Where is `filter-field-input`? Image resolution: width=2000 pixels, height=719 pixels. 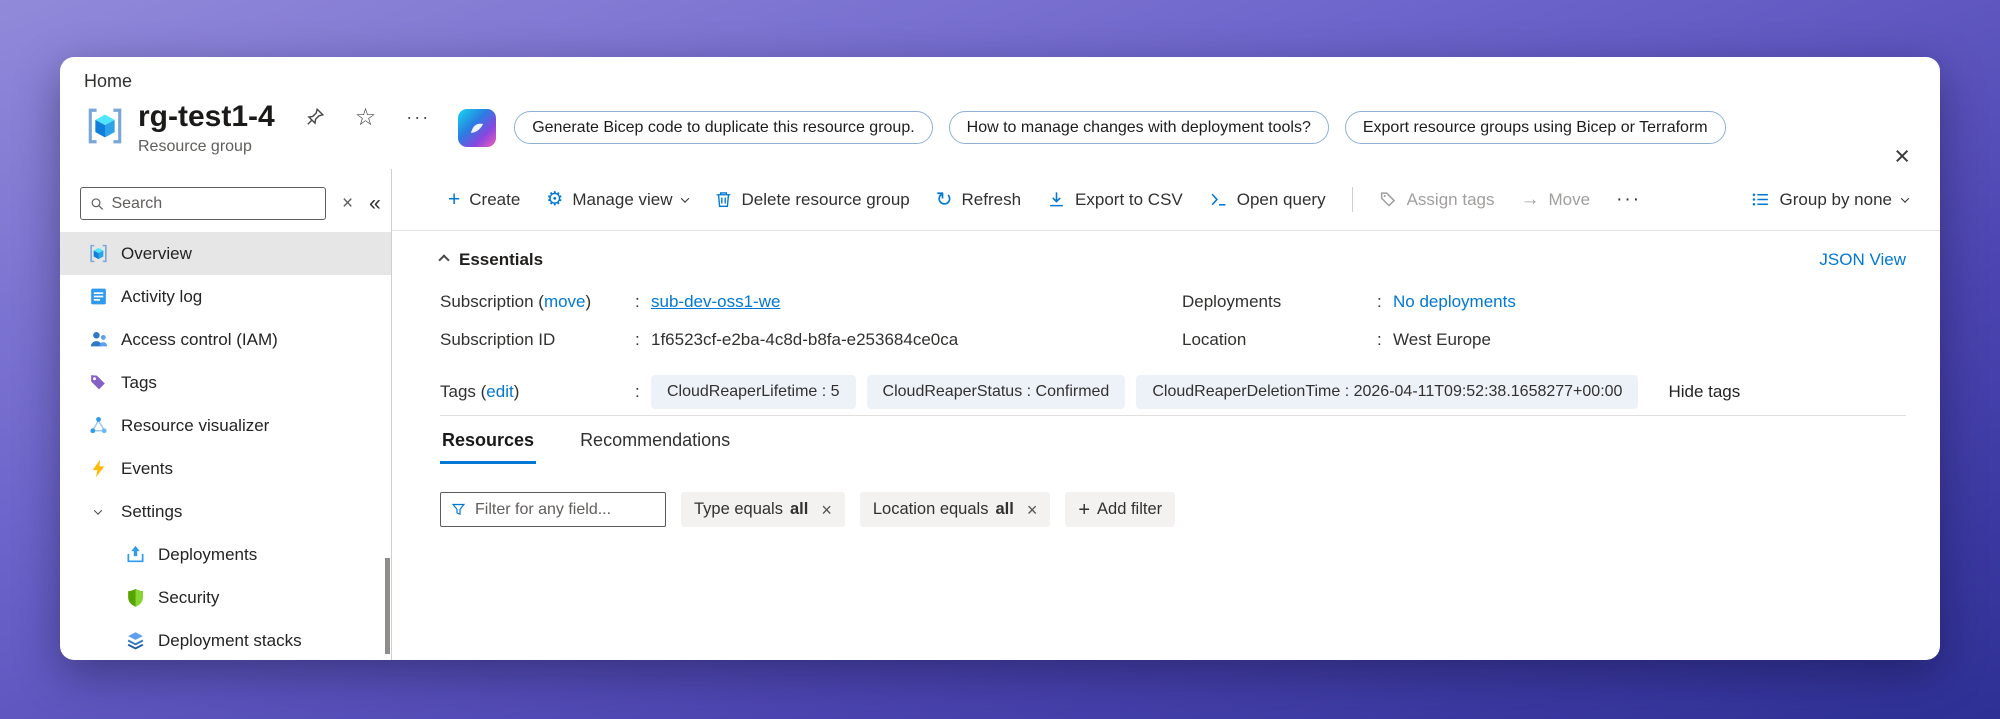 filter-field-input is located at coordinates (565, 509).